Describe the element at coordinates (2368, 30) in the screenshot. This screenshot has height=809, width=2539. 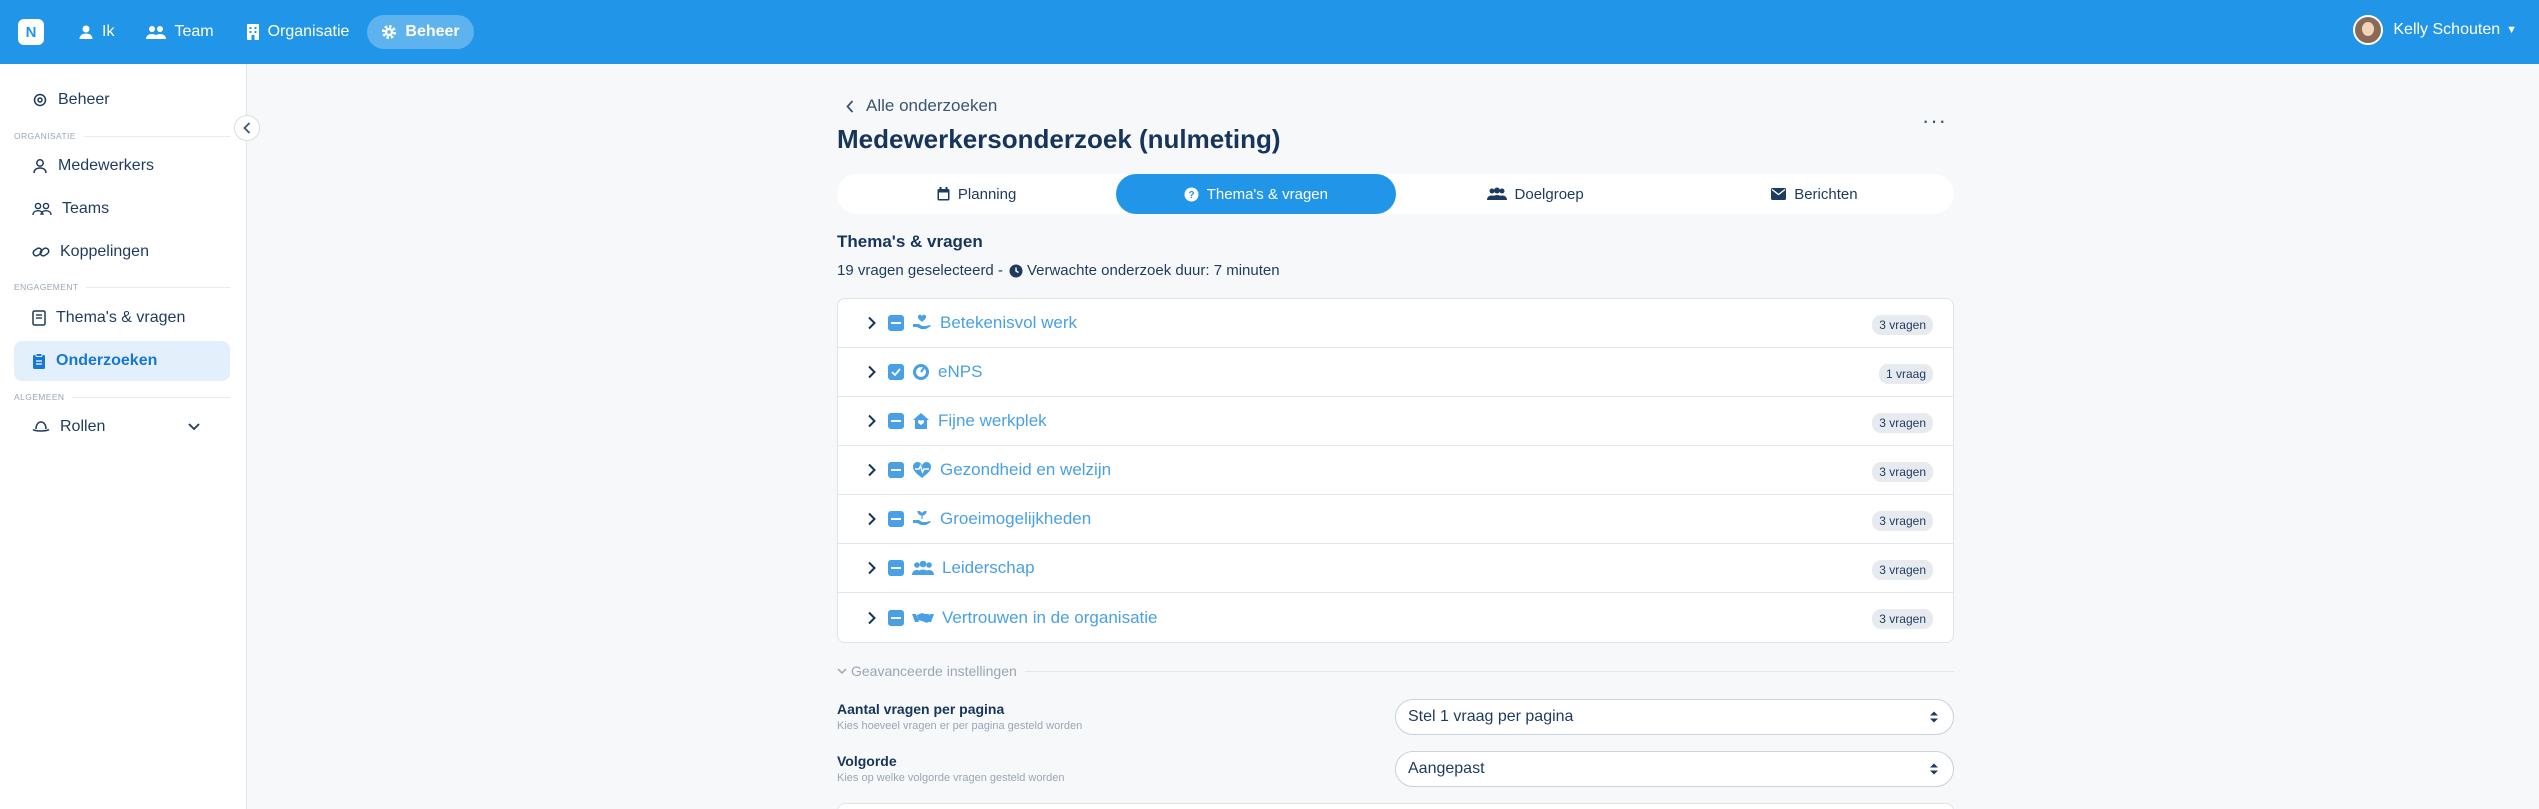
I see `avatar` at that location.